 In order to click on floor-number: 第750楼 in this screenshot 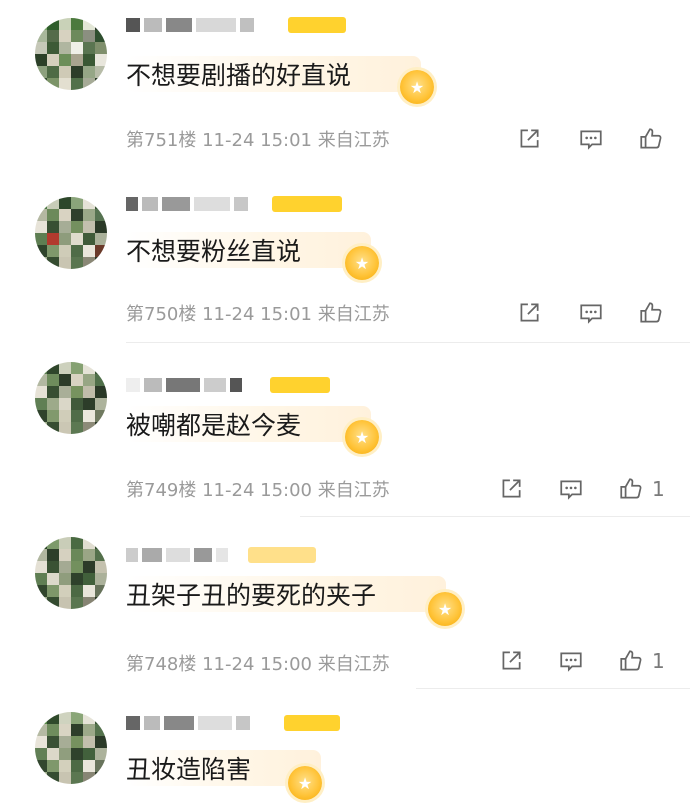, I will do `click(161, 314)`.